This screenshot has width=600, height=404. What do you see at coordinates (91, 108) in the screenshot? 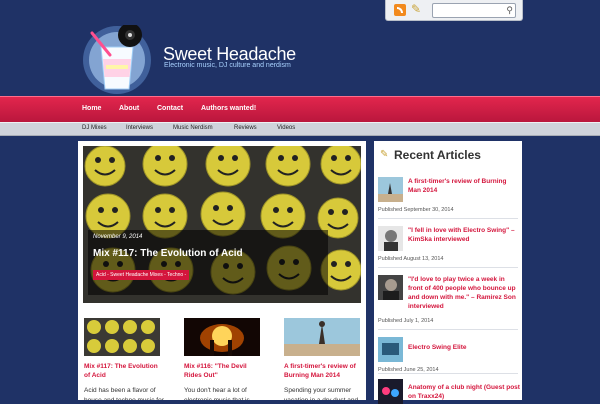
I see `nav-home: Home` at bounding box center [91, 108].